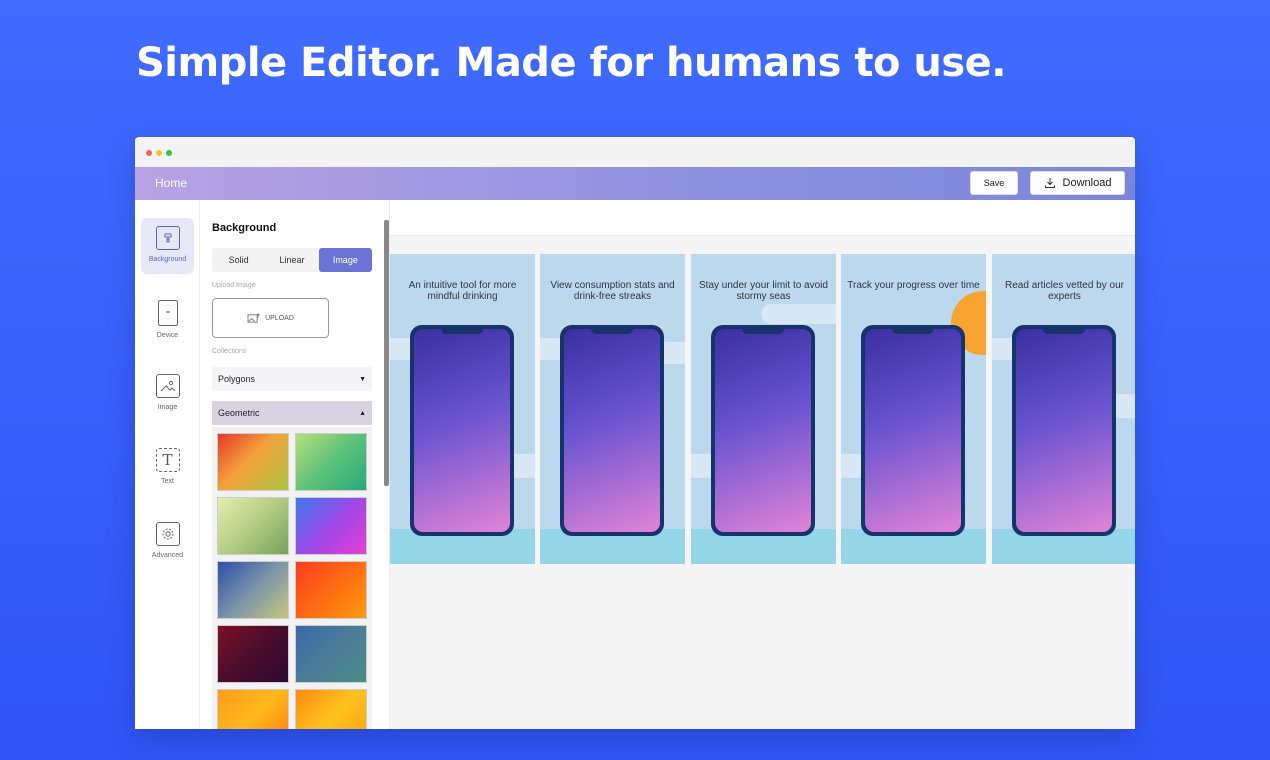 The width and height of the screenshot is (1270, 760). What do you see at coordinates (171, 183) in the screenshot?
I see `nav-home-link: Home` at bounding box center [171, 183].